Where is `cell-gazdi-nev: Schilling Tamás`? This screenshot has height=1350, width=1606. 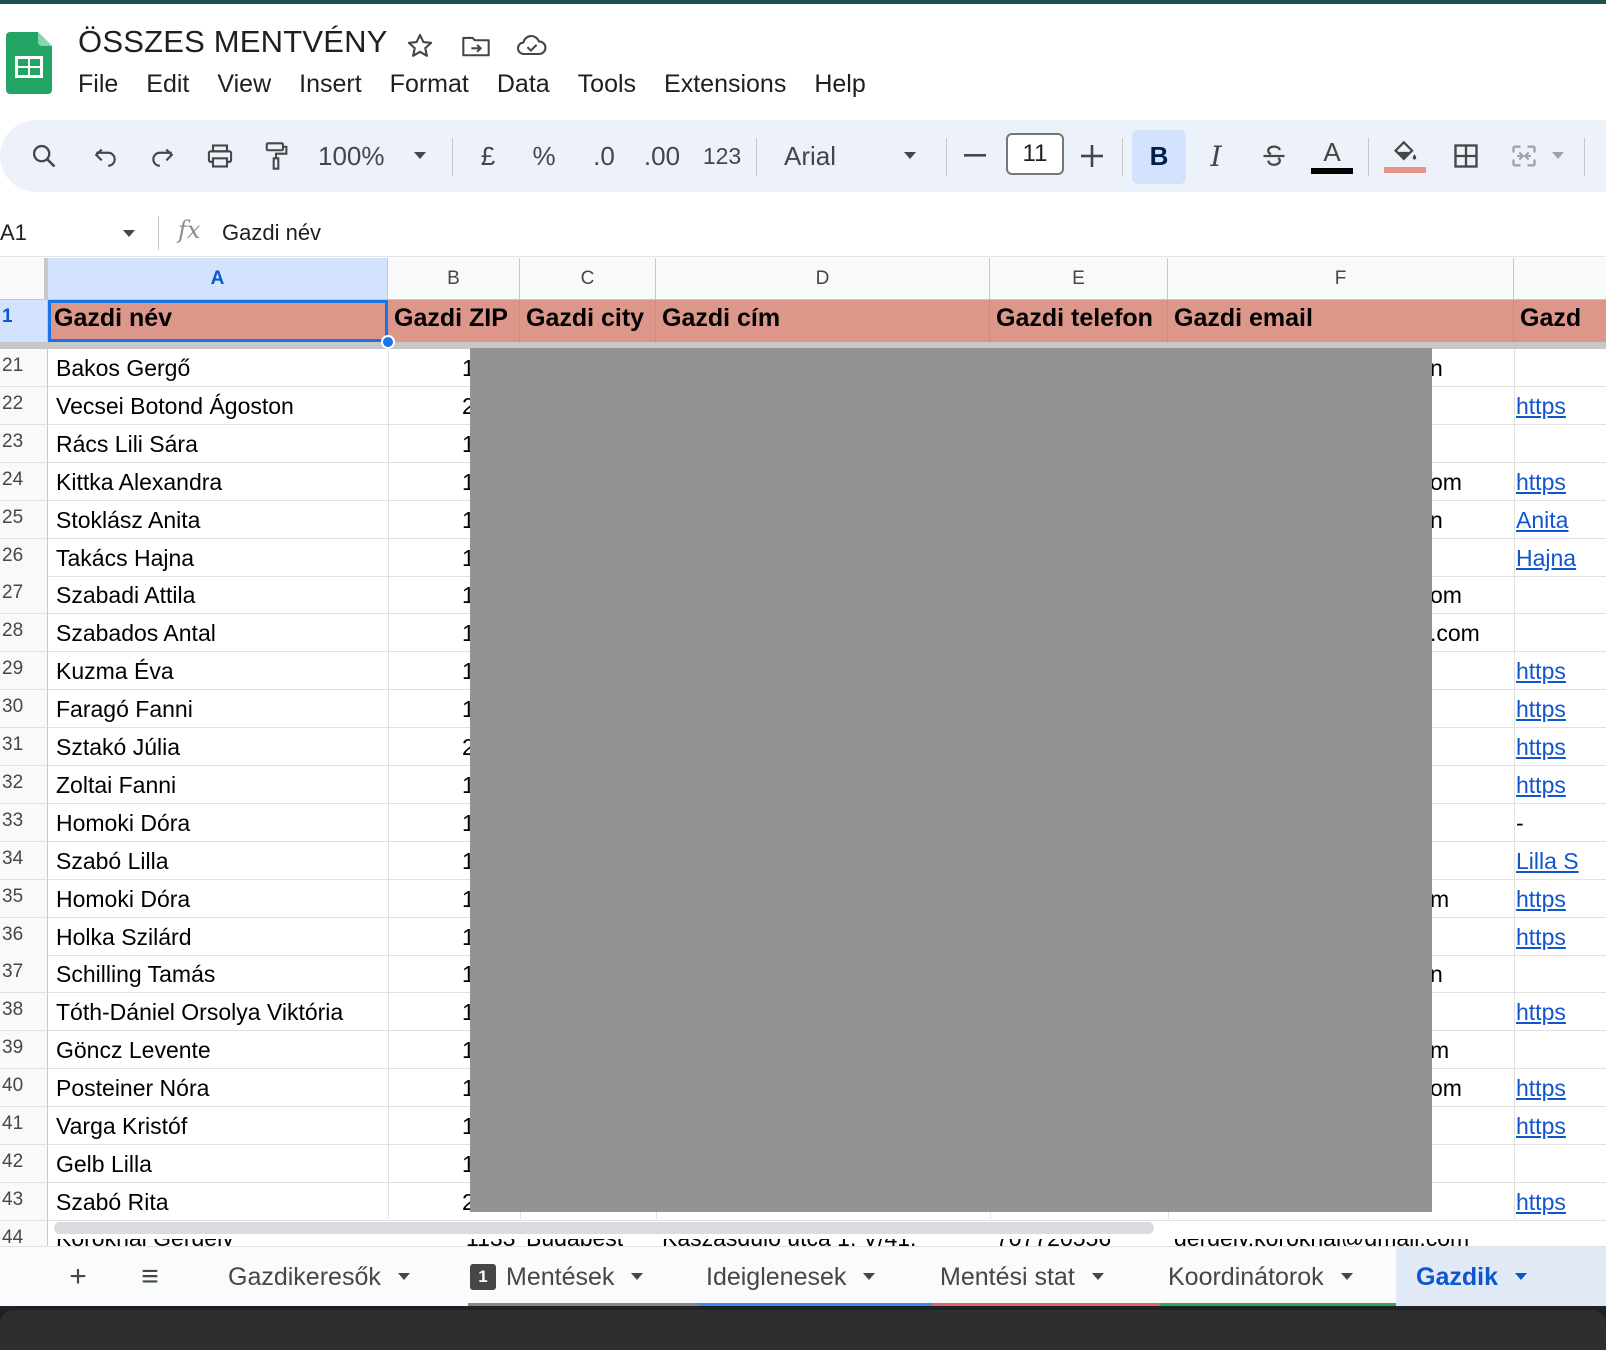
cell-gazdi-nev: Schilling Tamás is located at coordinates (135, 974).